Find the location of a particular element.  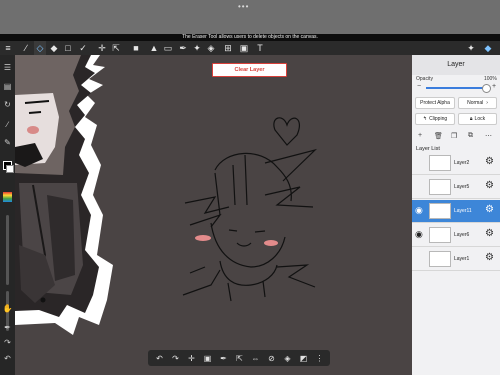

smudge-icon: ◆ is located at coordinates (54, 48).